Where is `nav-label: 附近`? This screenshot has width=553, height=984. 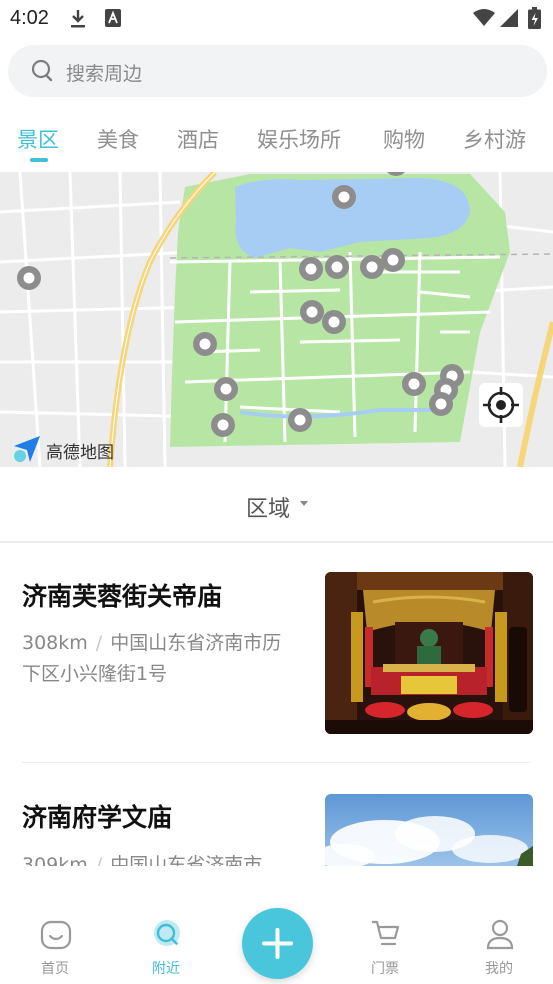
nav-label: 附近 is located at coordinates (166, 969).